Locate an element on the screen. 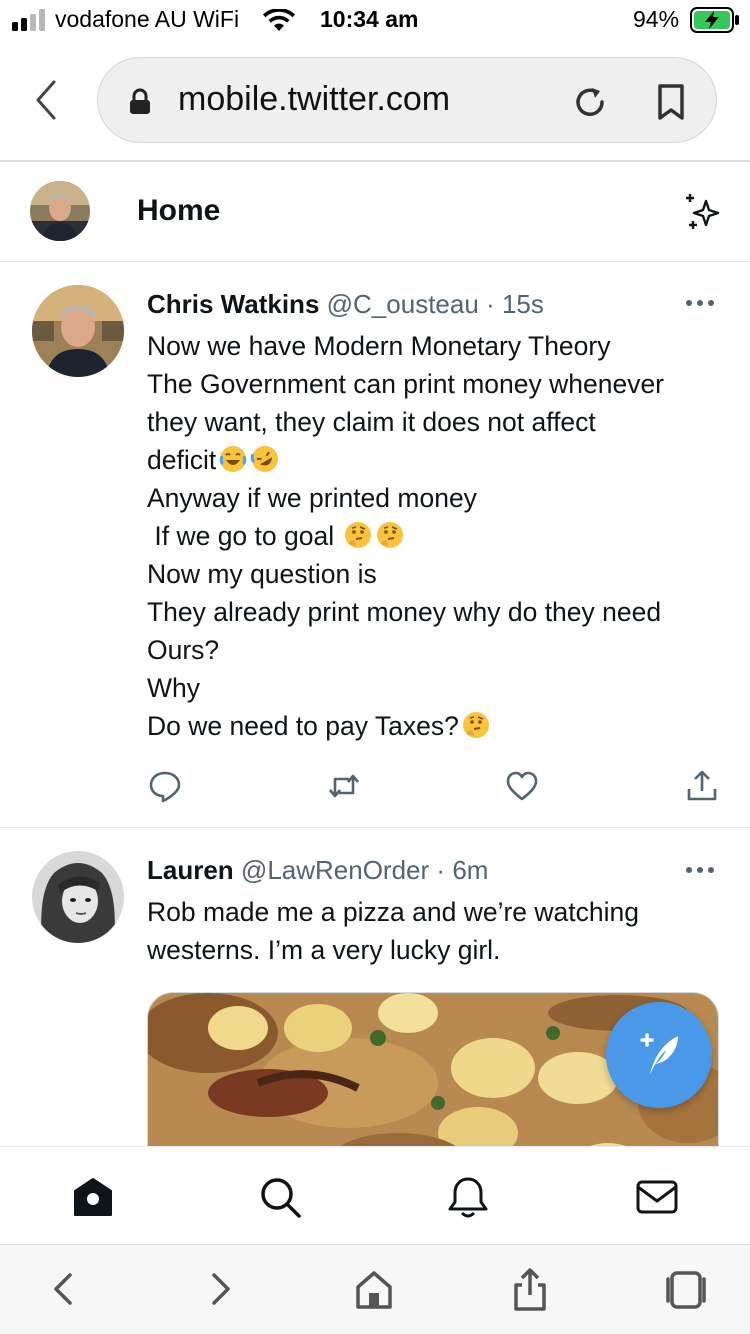 This screenshot has height=1334, width=750. tweet-line: Do we need to pay Taxes? is located at coordinates (303, 726).